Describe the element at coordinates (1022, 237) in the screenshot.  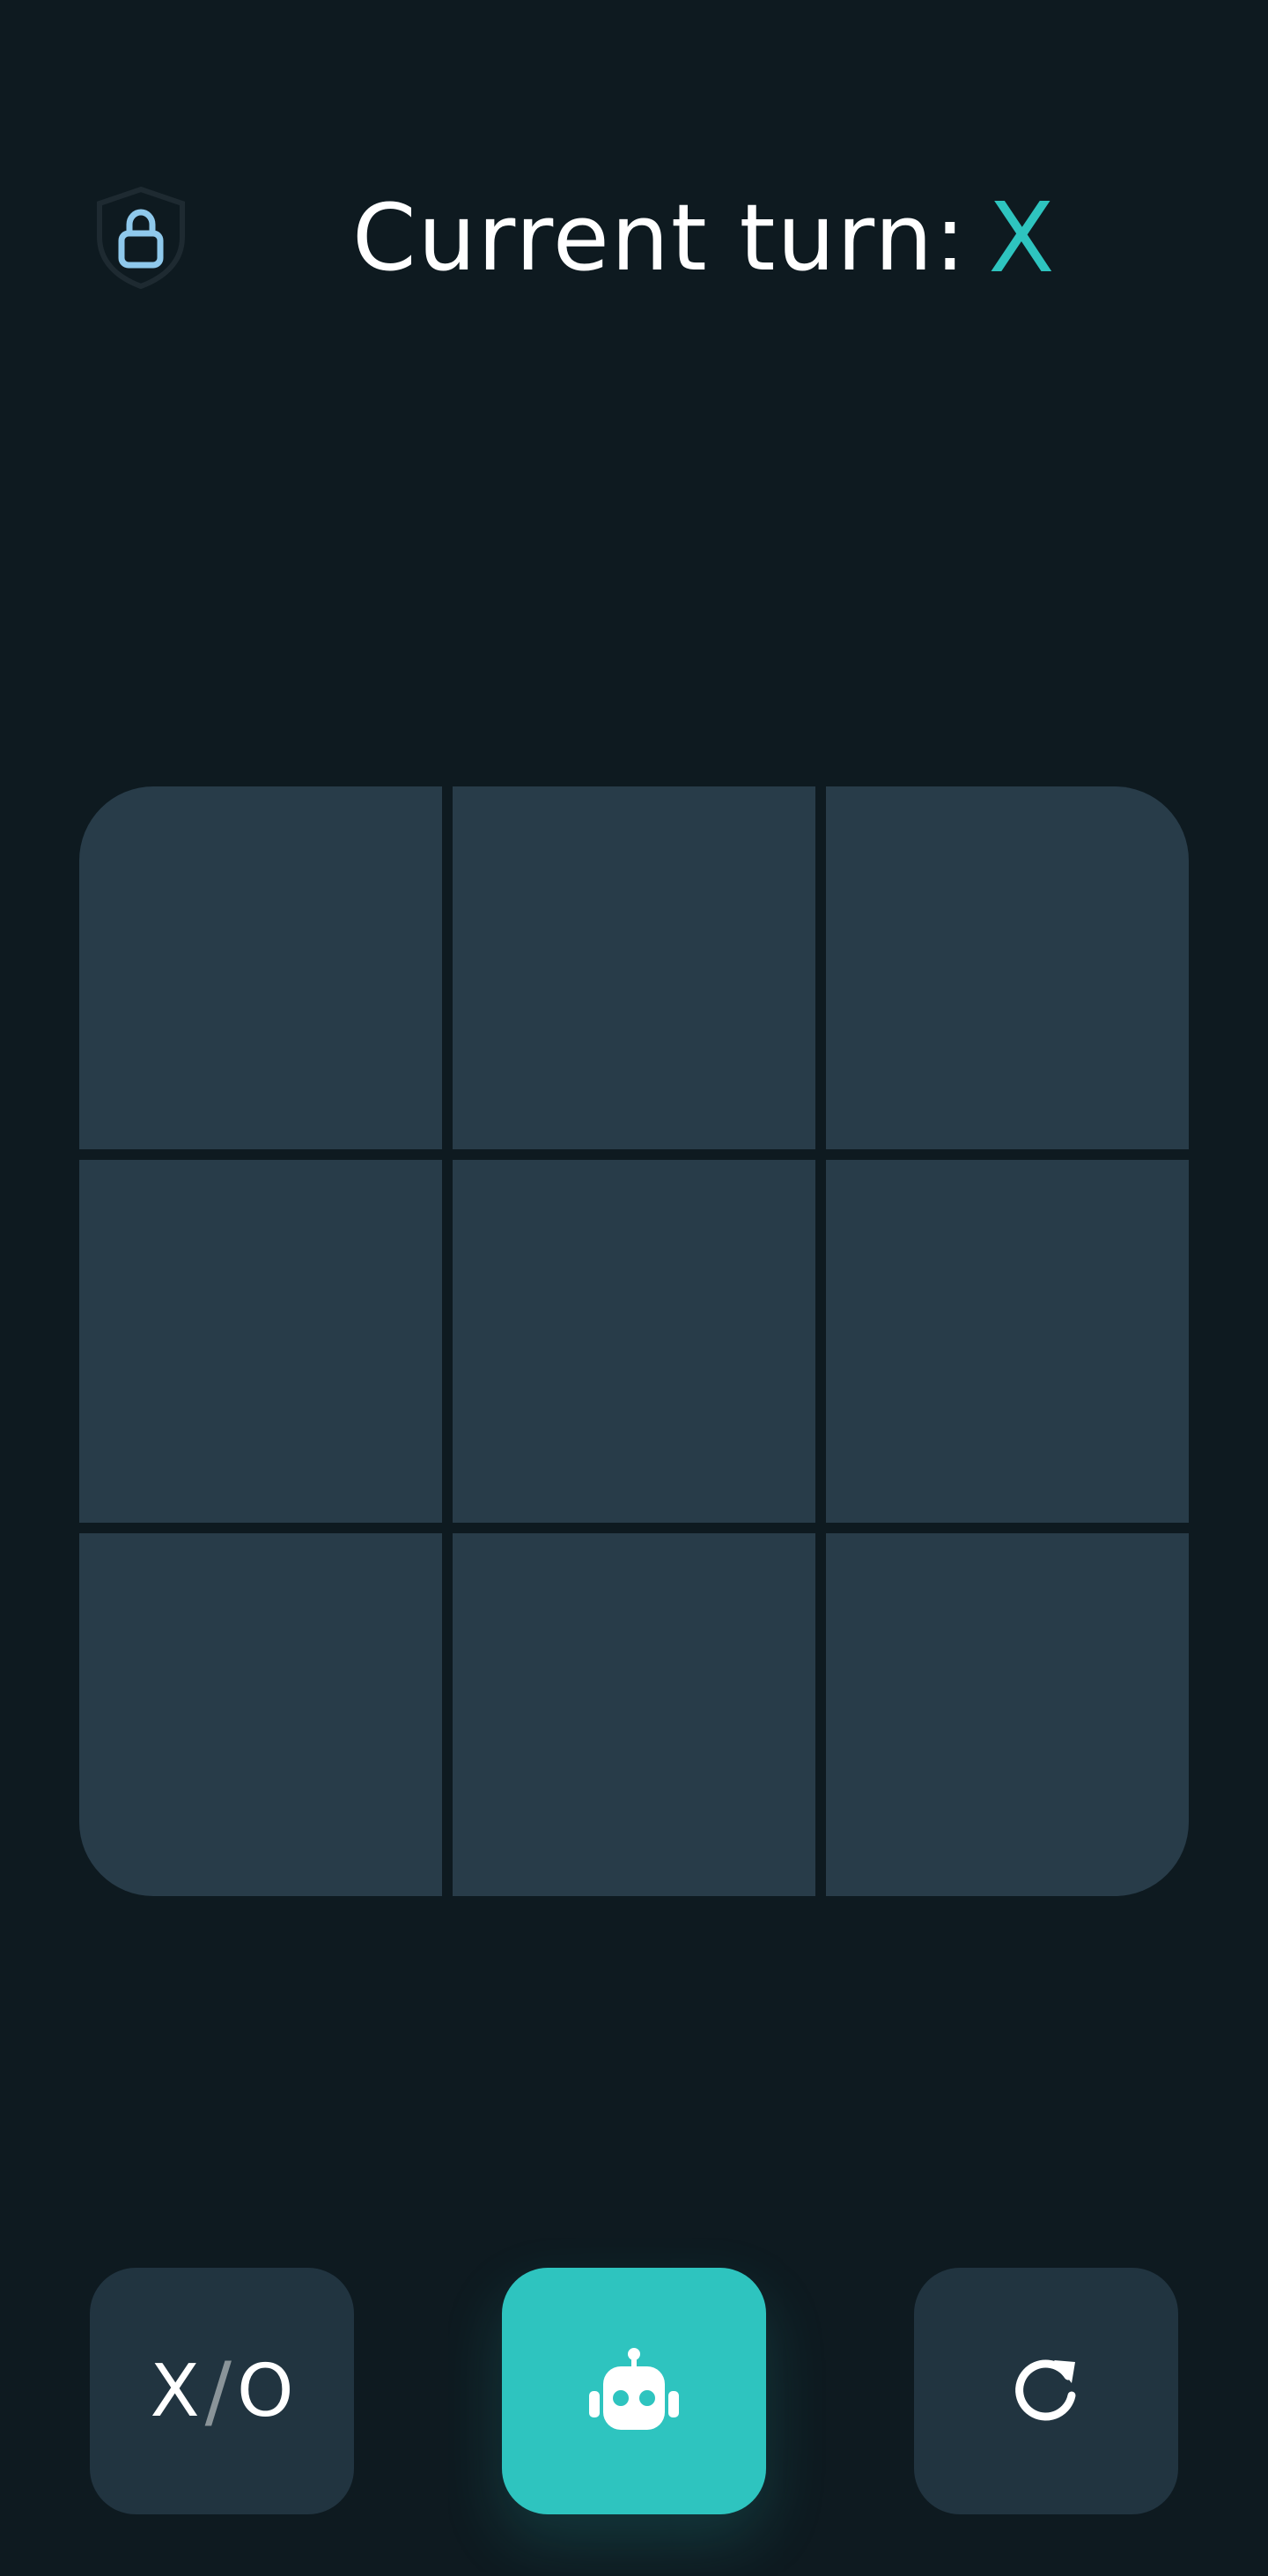
I see `current-player: X` at that location.